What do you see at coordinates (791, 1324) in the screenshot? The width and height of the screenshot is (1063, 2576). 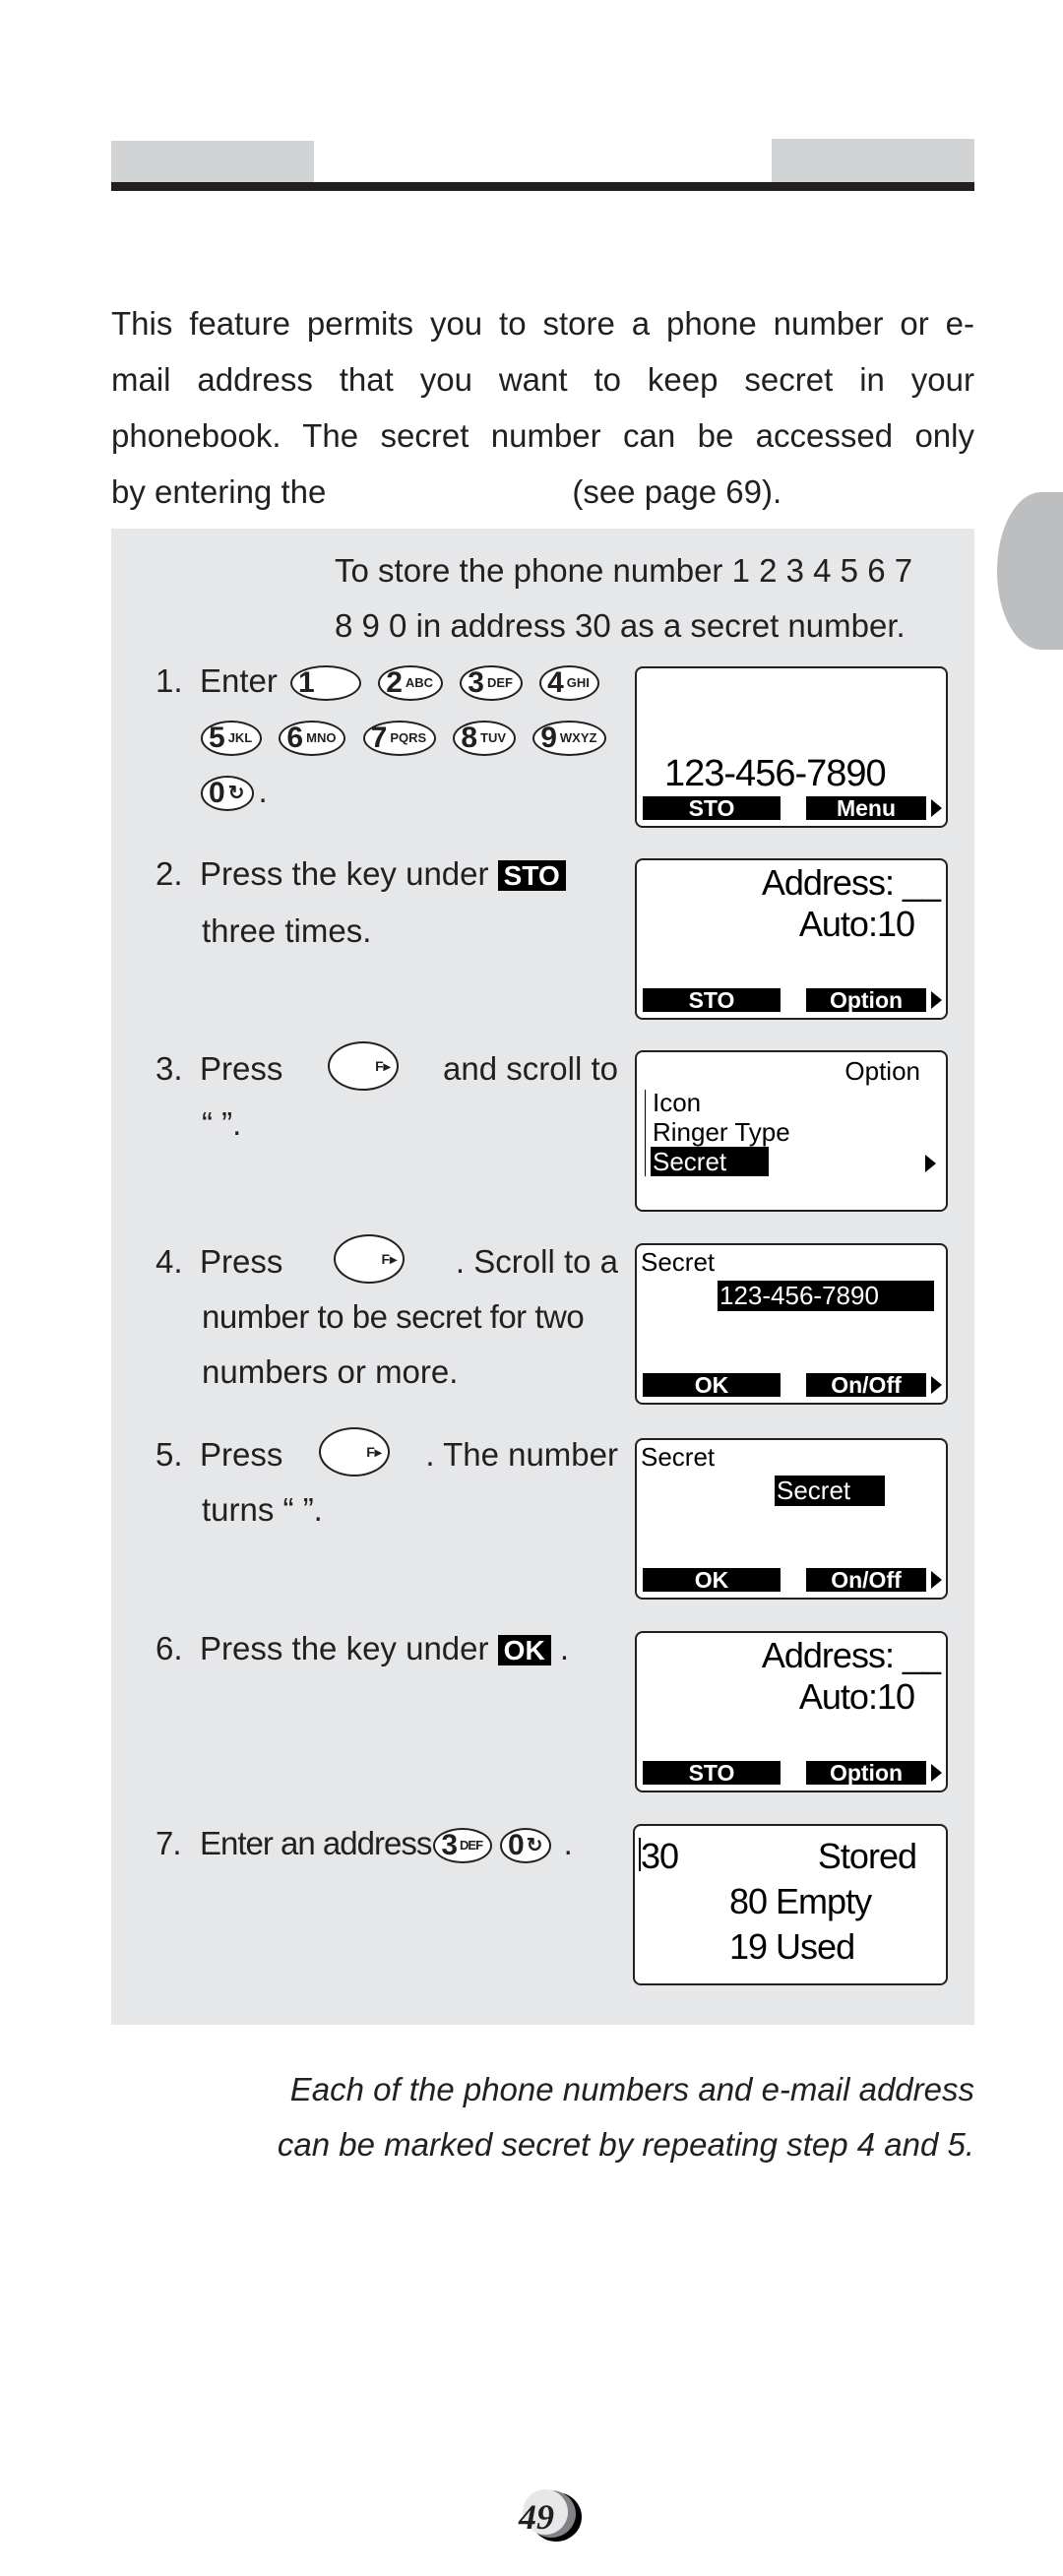 I see `lcd-screen-4: Secret 123-456-7890 OK On/Off` at bounding box center [791, 1324].